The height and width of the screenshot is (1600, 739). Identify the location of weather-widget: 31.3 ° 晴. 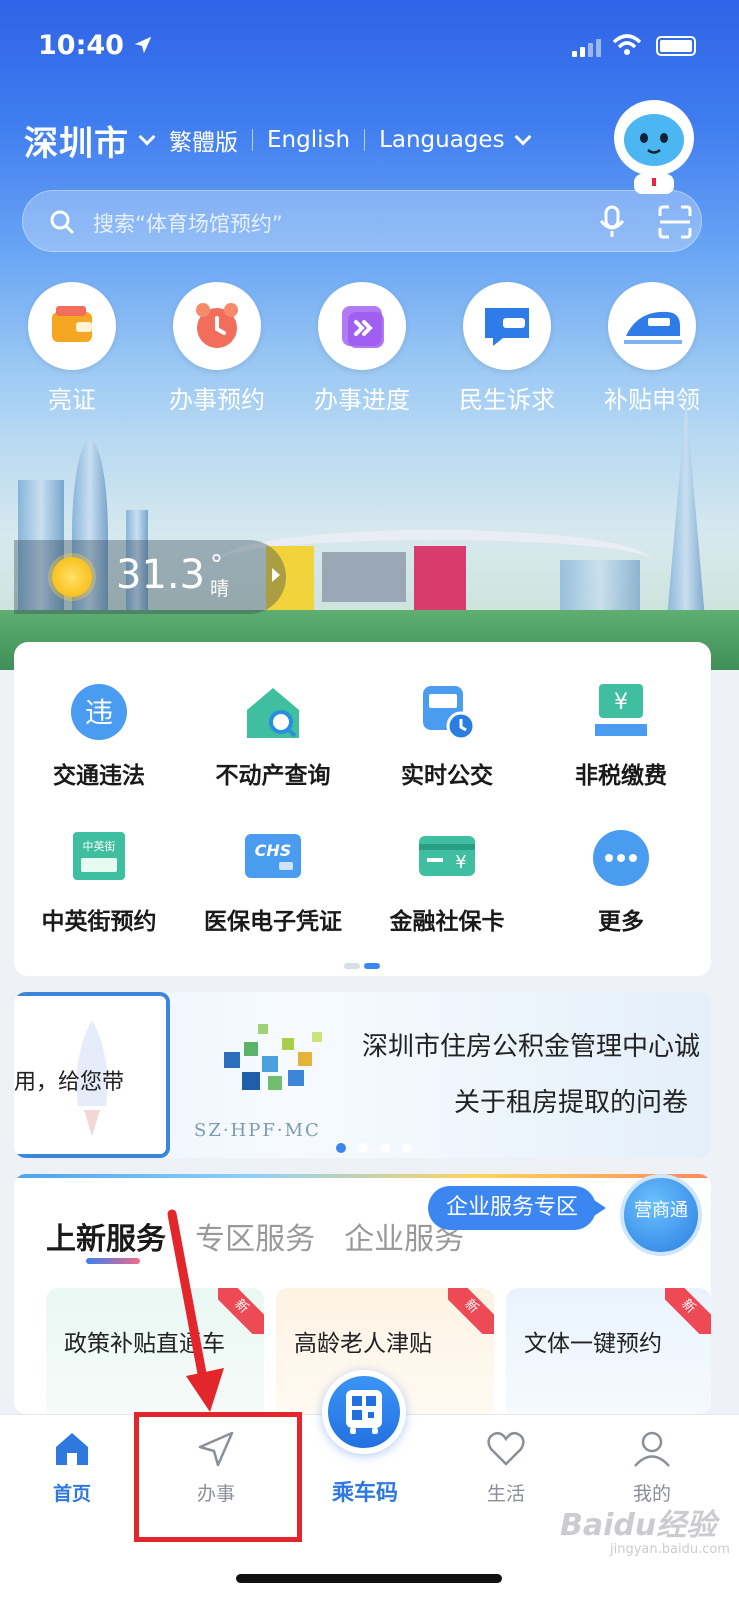
(150, 577).